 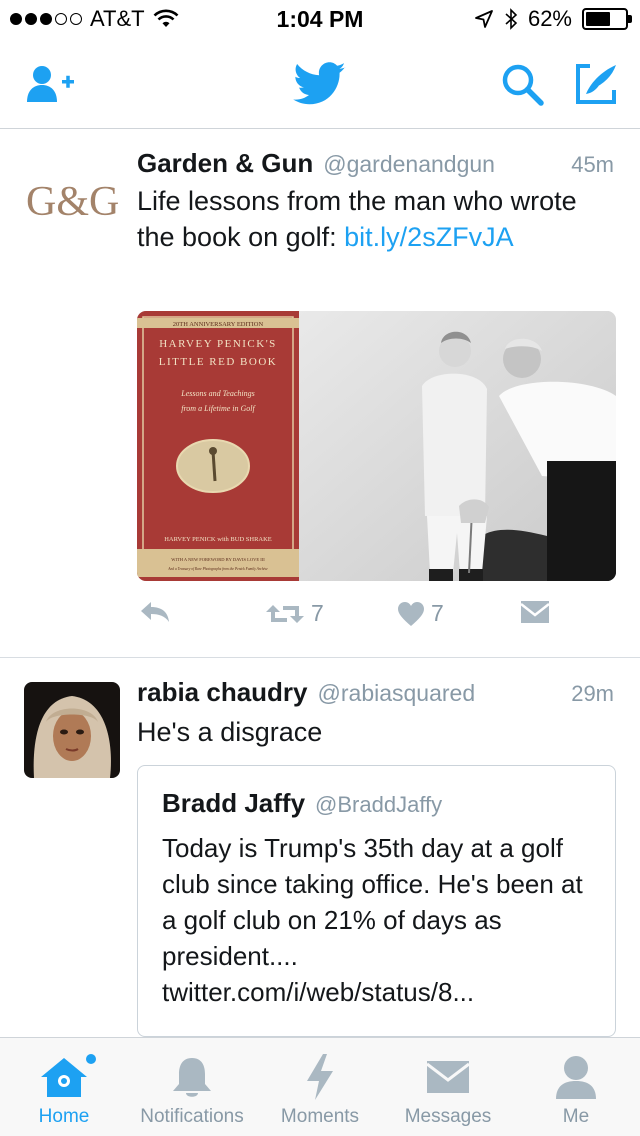 I want to click on direct-message-button, so click(x=535, y=612).